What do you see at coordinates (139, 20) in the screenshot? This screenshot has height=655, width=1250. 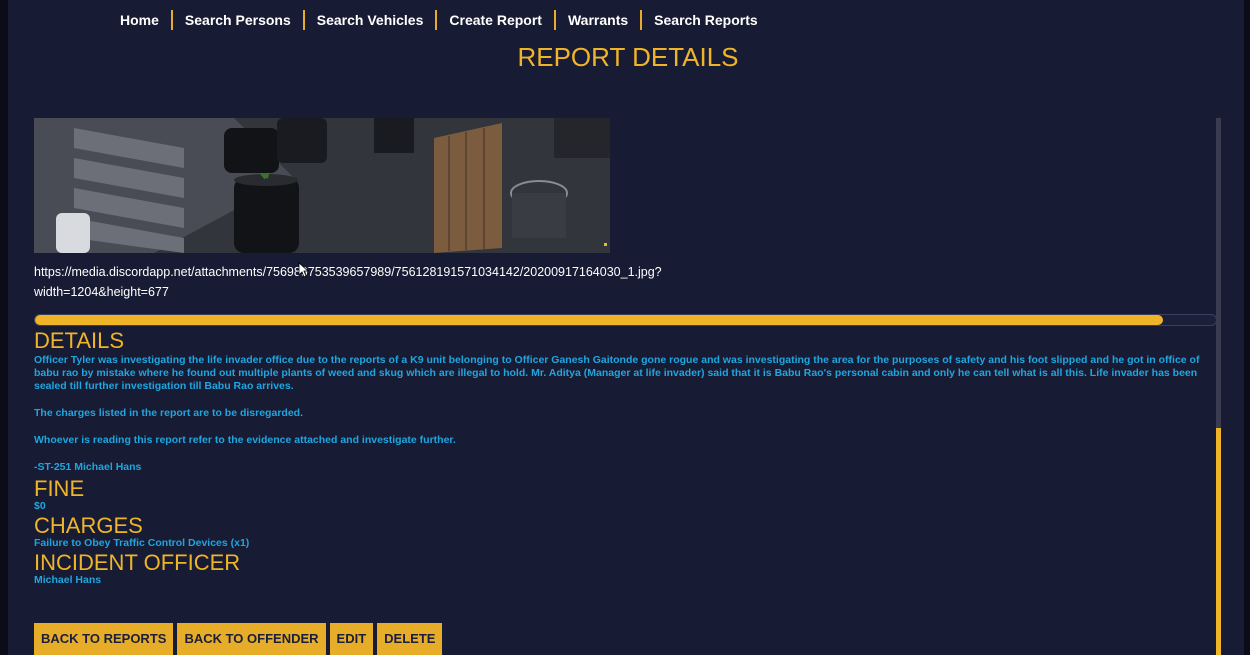 I see `nav-home: Home` at bounding box center [139, 20].